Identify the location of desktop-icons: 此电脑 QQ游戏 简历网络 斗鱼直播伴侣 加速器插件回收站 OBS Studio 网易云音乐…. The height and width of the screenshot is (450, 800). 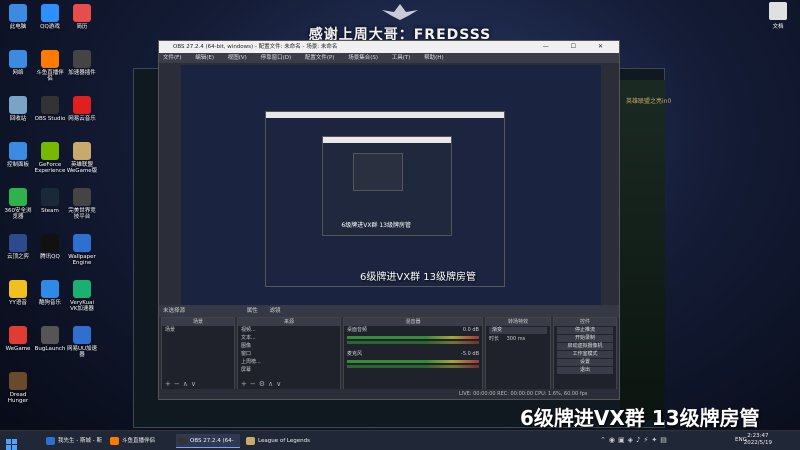
(50, 215).